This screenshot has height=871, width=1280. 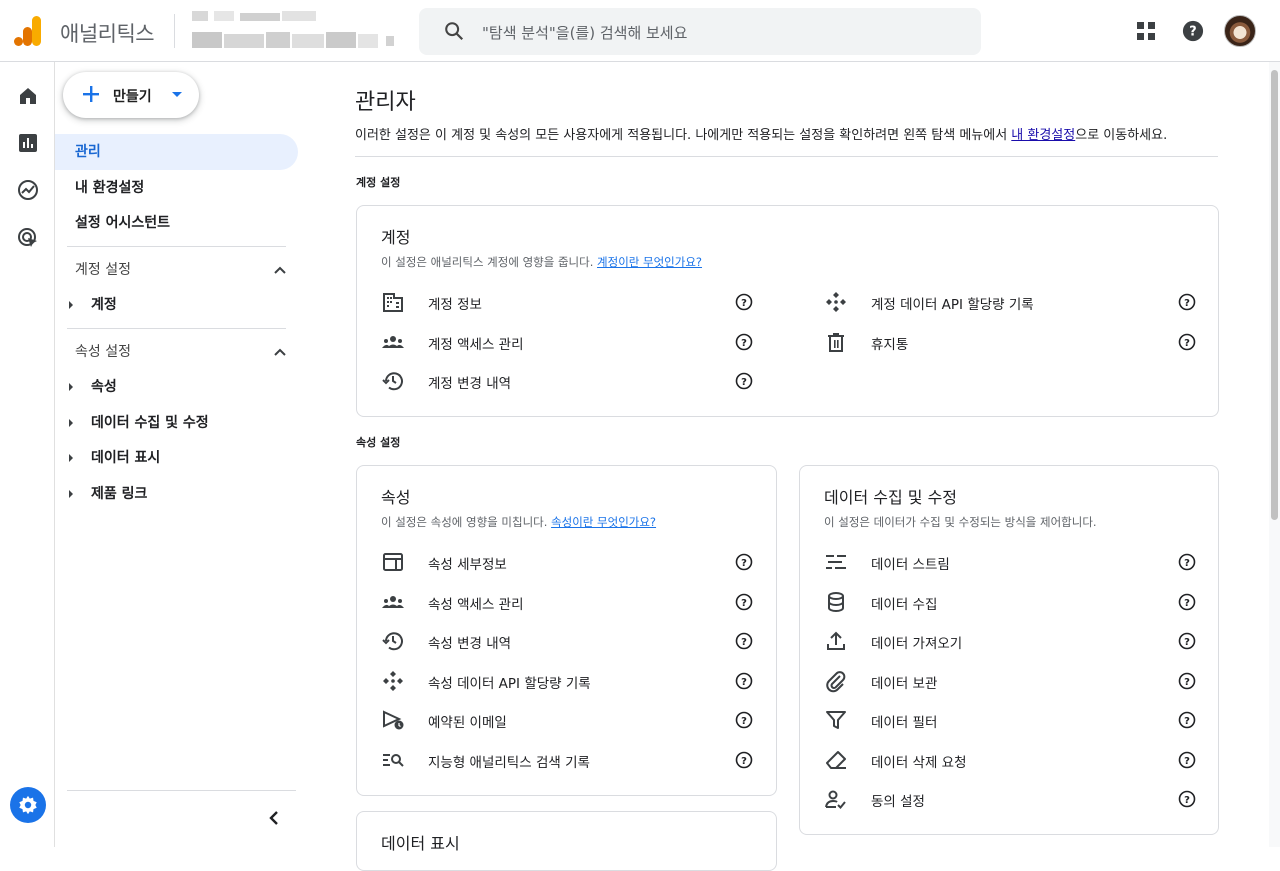 What do you see at coordinates (571, 681) in the screenshot?
I see `property-api-quota-row: 속성 데이터 API 할당량 기록 ?` at bounding box center [571, 681].